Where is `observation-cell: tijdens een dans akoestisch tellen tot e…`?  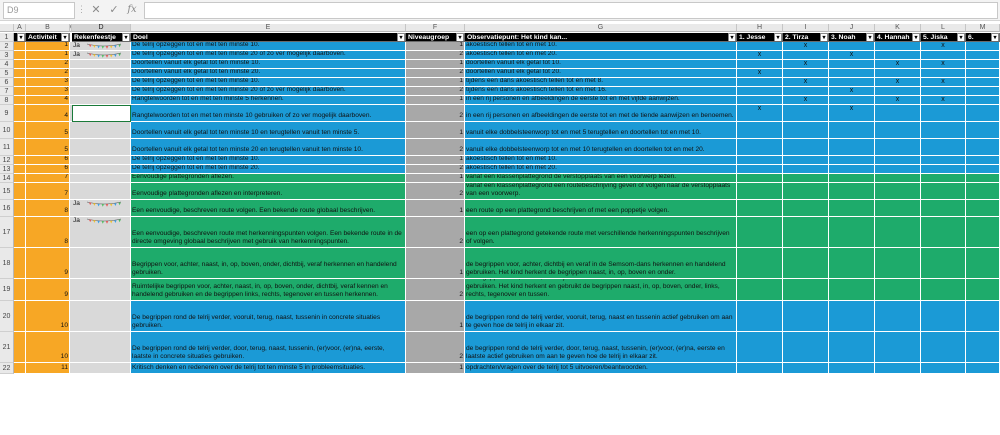 observation-cell: tijdens een dans akoestisch tellen tot e… is located at coordinates (601, 82).